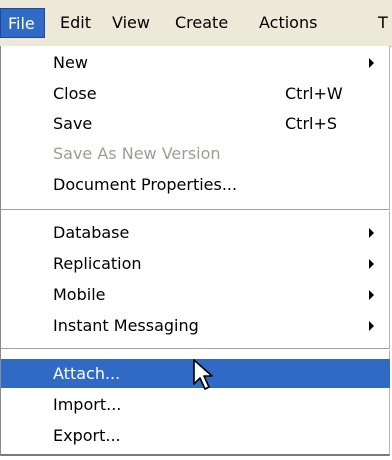 The height and width of the screenshot is (460, 392). What do you see at coordinates (203, 374) in the screenshot?
I see `mouse-pointer-icon` at bounding box center [203, 374].